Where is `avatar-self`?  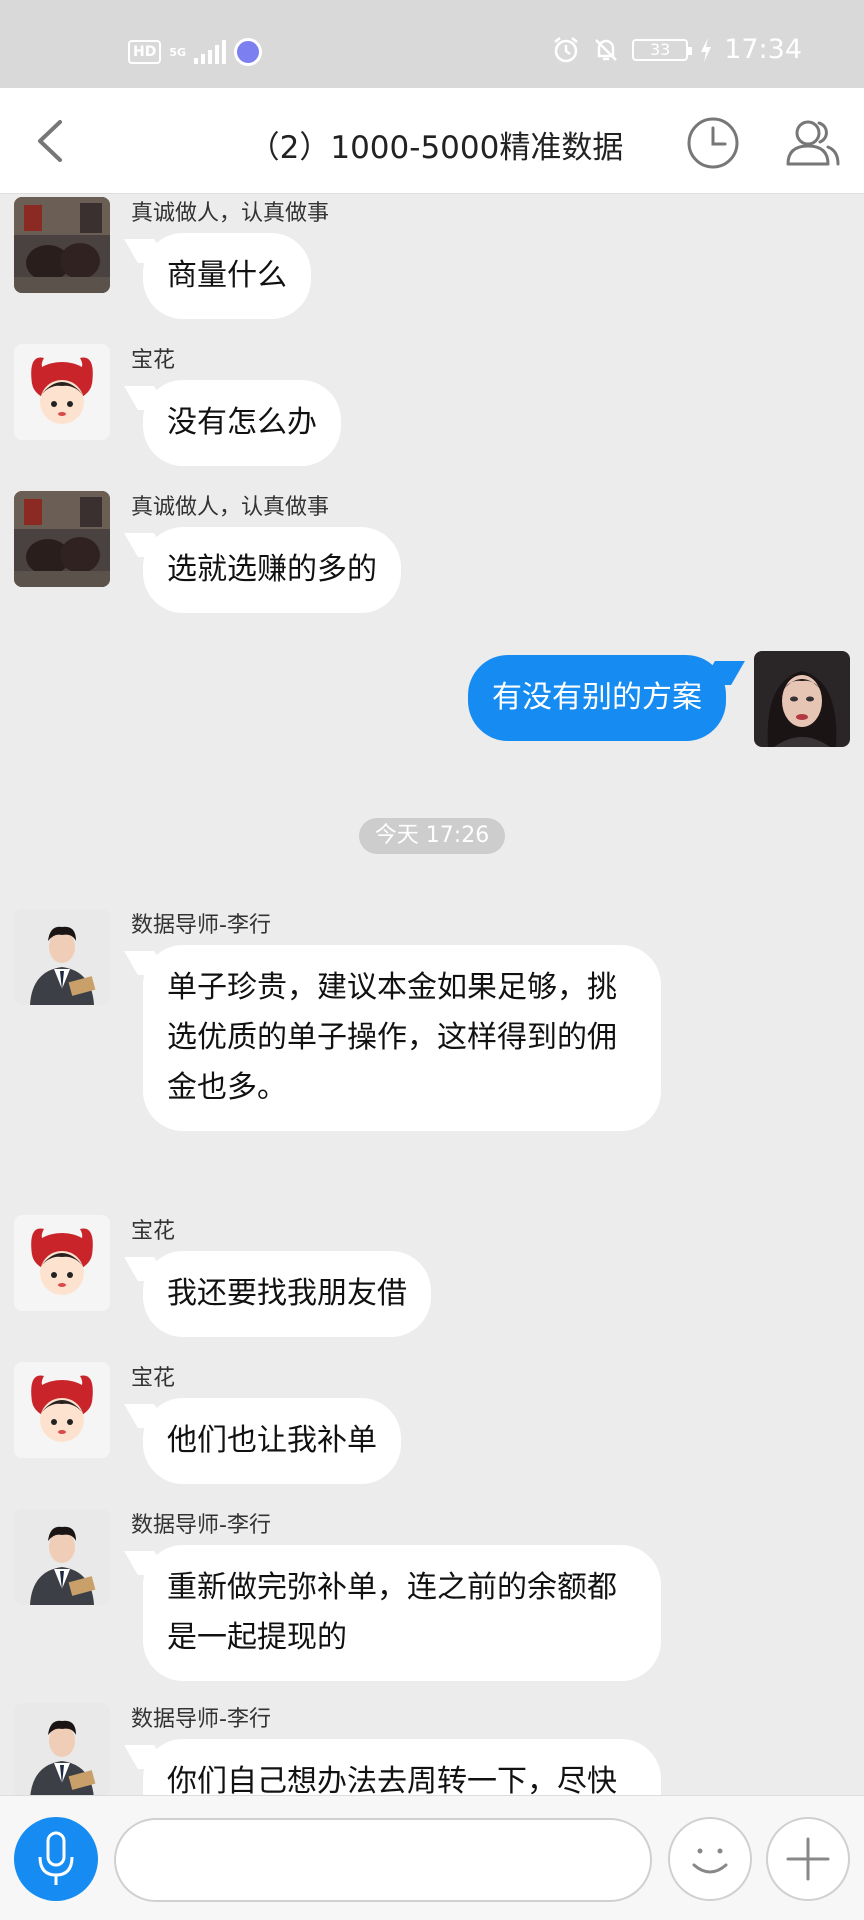 avatar-self is located at coordinates (802, 699).